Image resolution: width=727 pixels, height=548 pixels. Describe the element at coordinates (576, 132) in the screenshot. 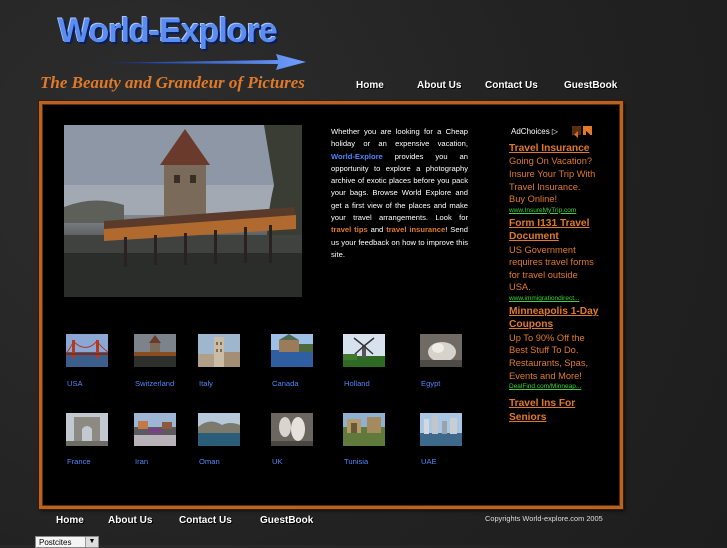

I see `ad-prev-icon` at that location.